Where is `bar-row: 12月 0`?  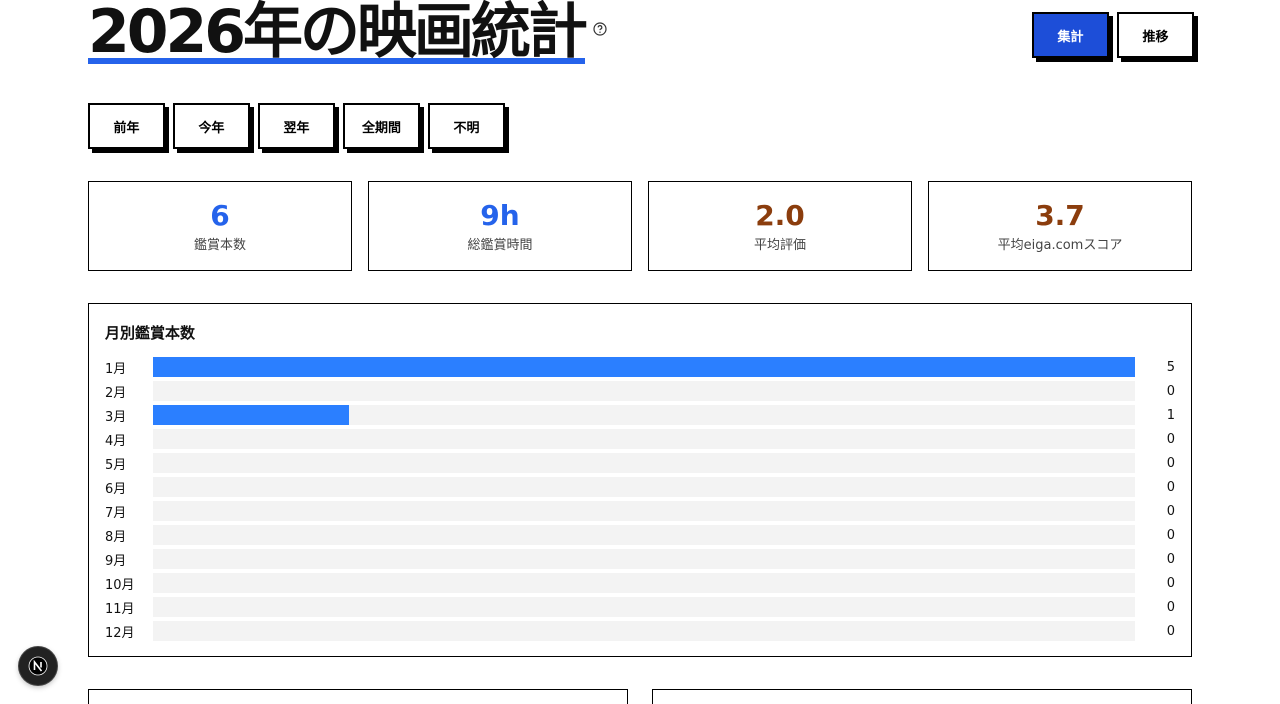
bar-row: 12月 0 is located at coordinates (640, 631).